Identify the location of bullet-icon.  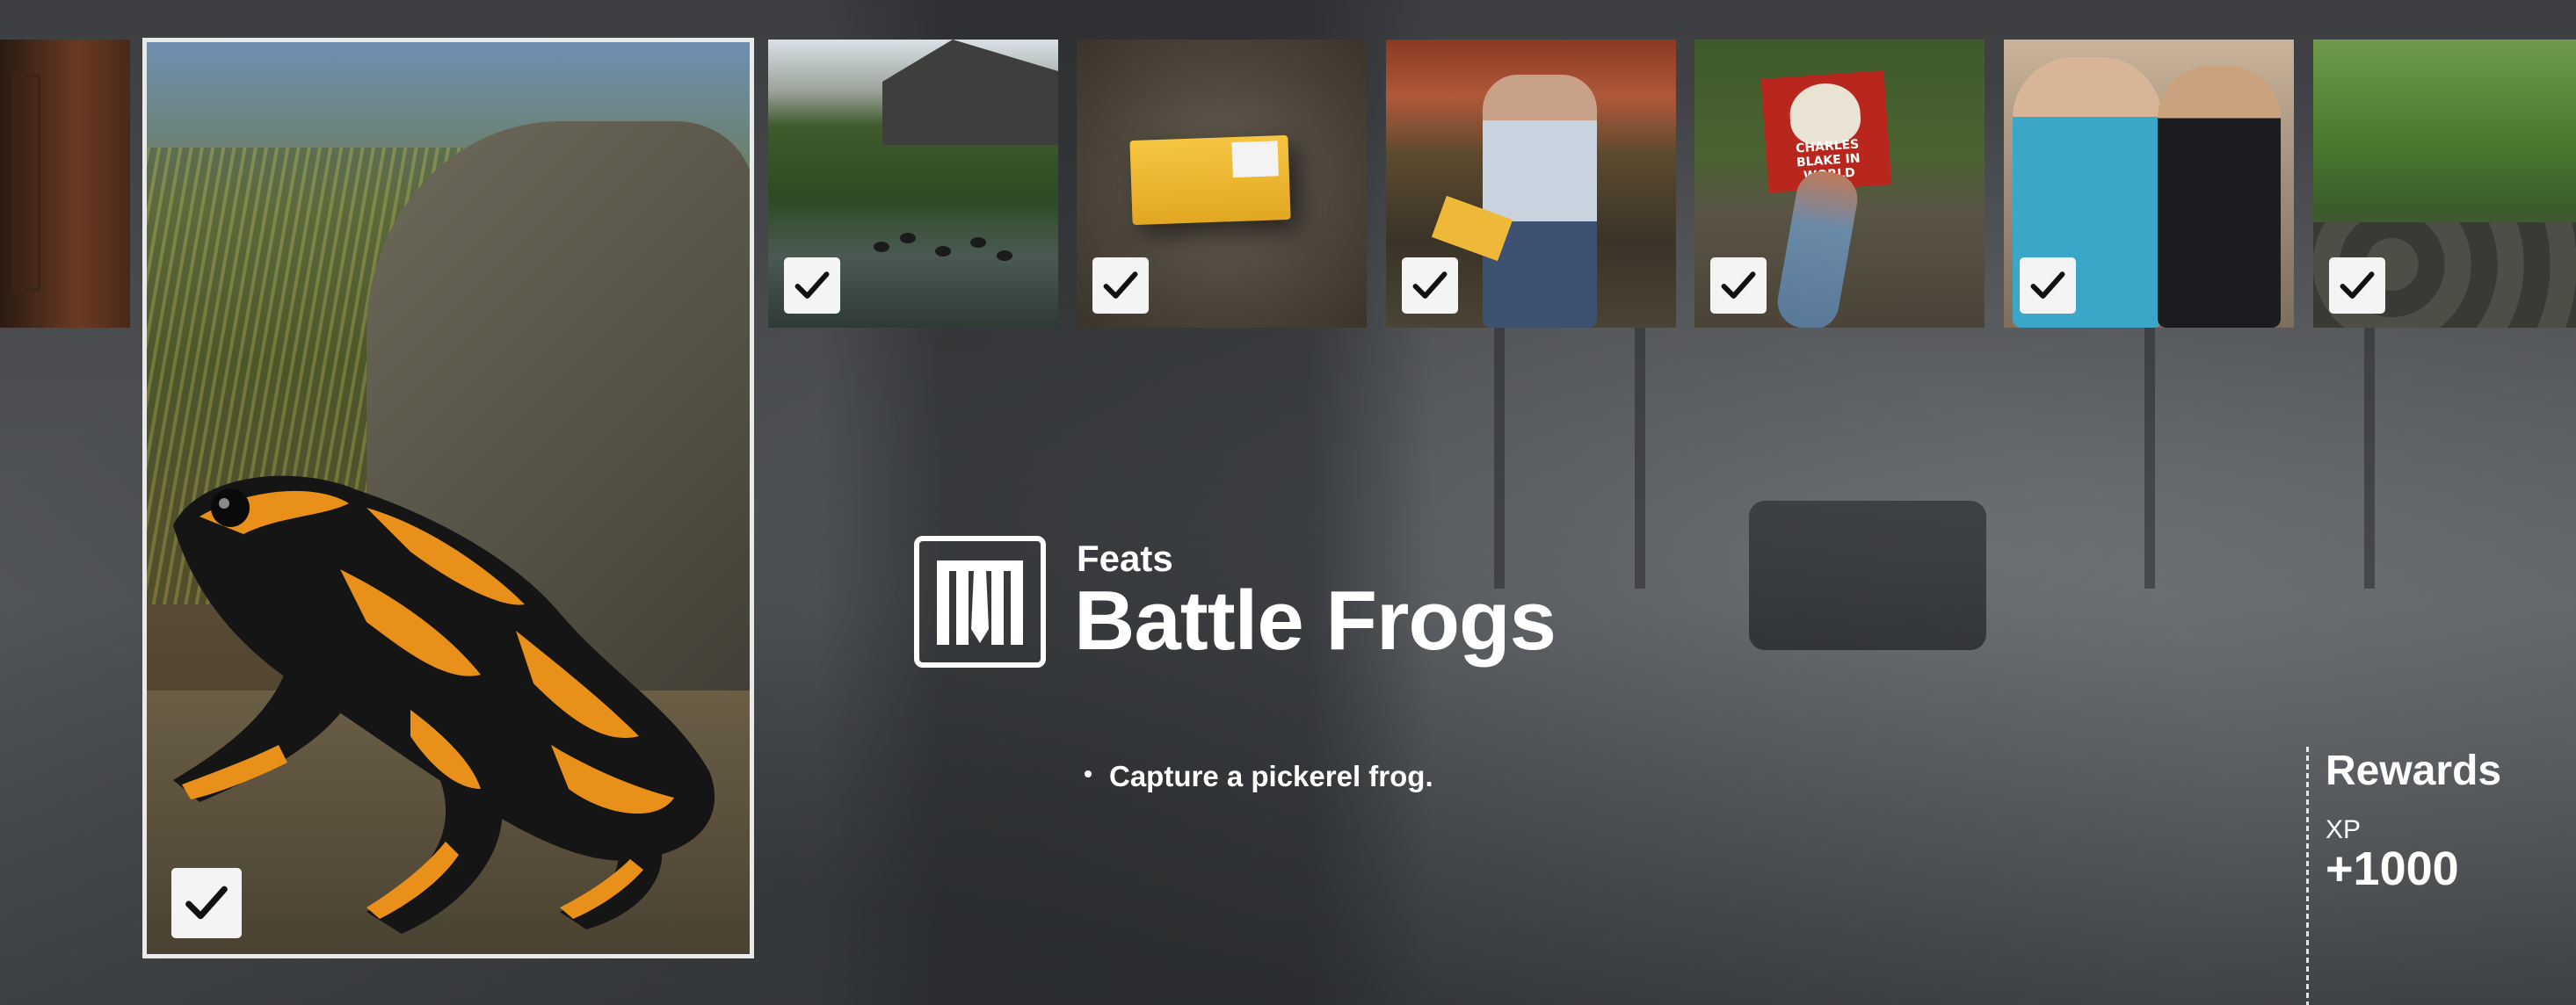
(1088, 774).